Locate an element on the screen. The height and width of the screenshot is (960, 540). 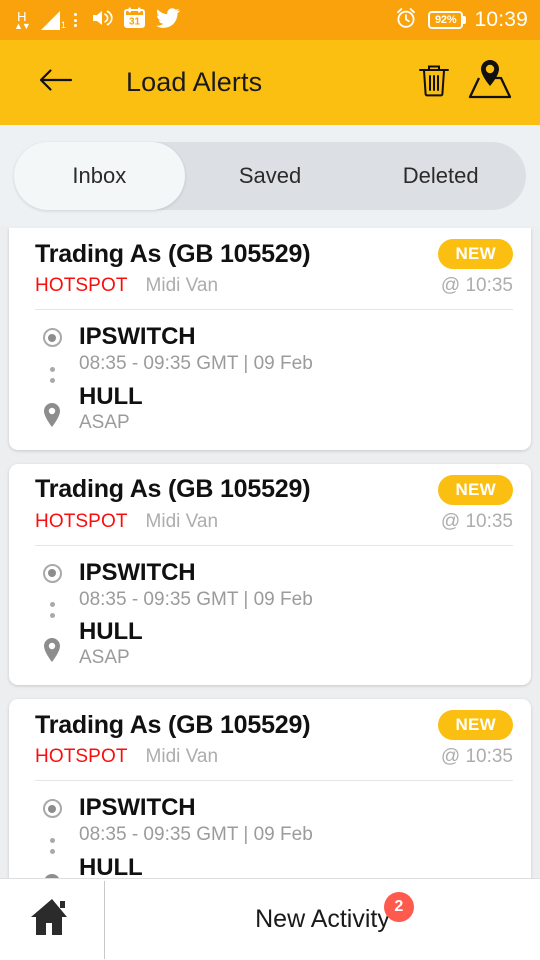
twitter-icon is located at coordinates (167, 20).